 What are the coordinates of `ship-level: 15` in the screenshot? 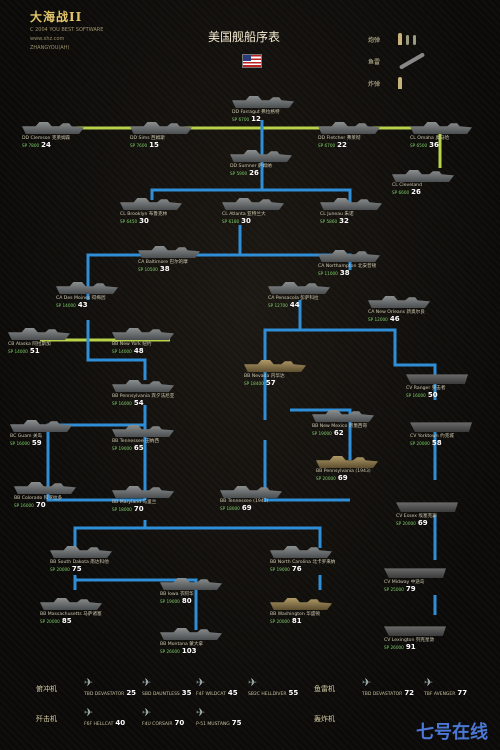 It's located at (154, 145).